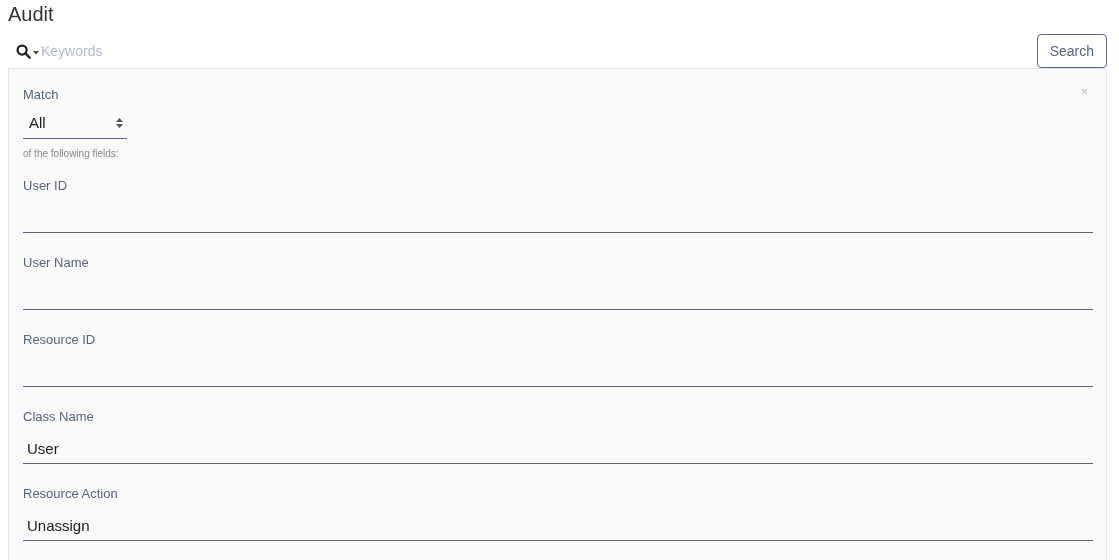 Image resolution: width=1119 pixels, height=560 pixels. I want to click on keywords-field: Keywords, so click(241, 51).